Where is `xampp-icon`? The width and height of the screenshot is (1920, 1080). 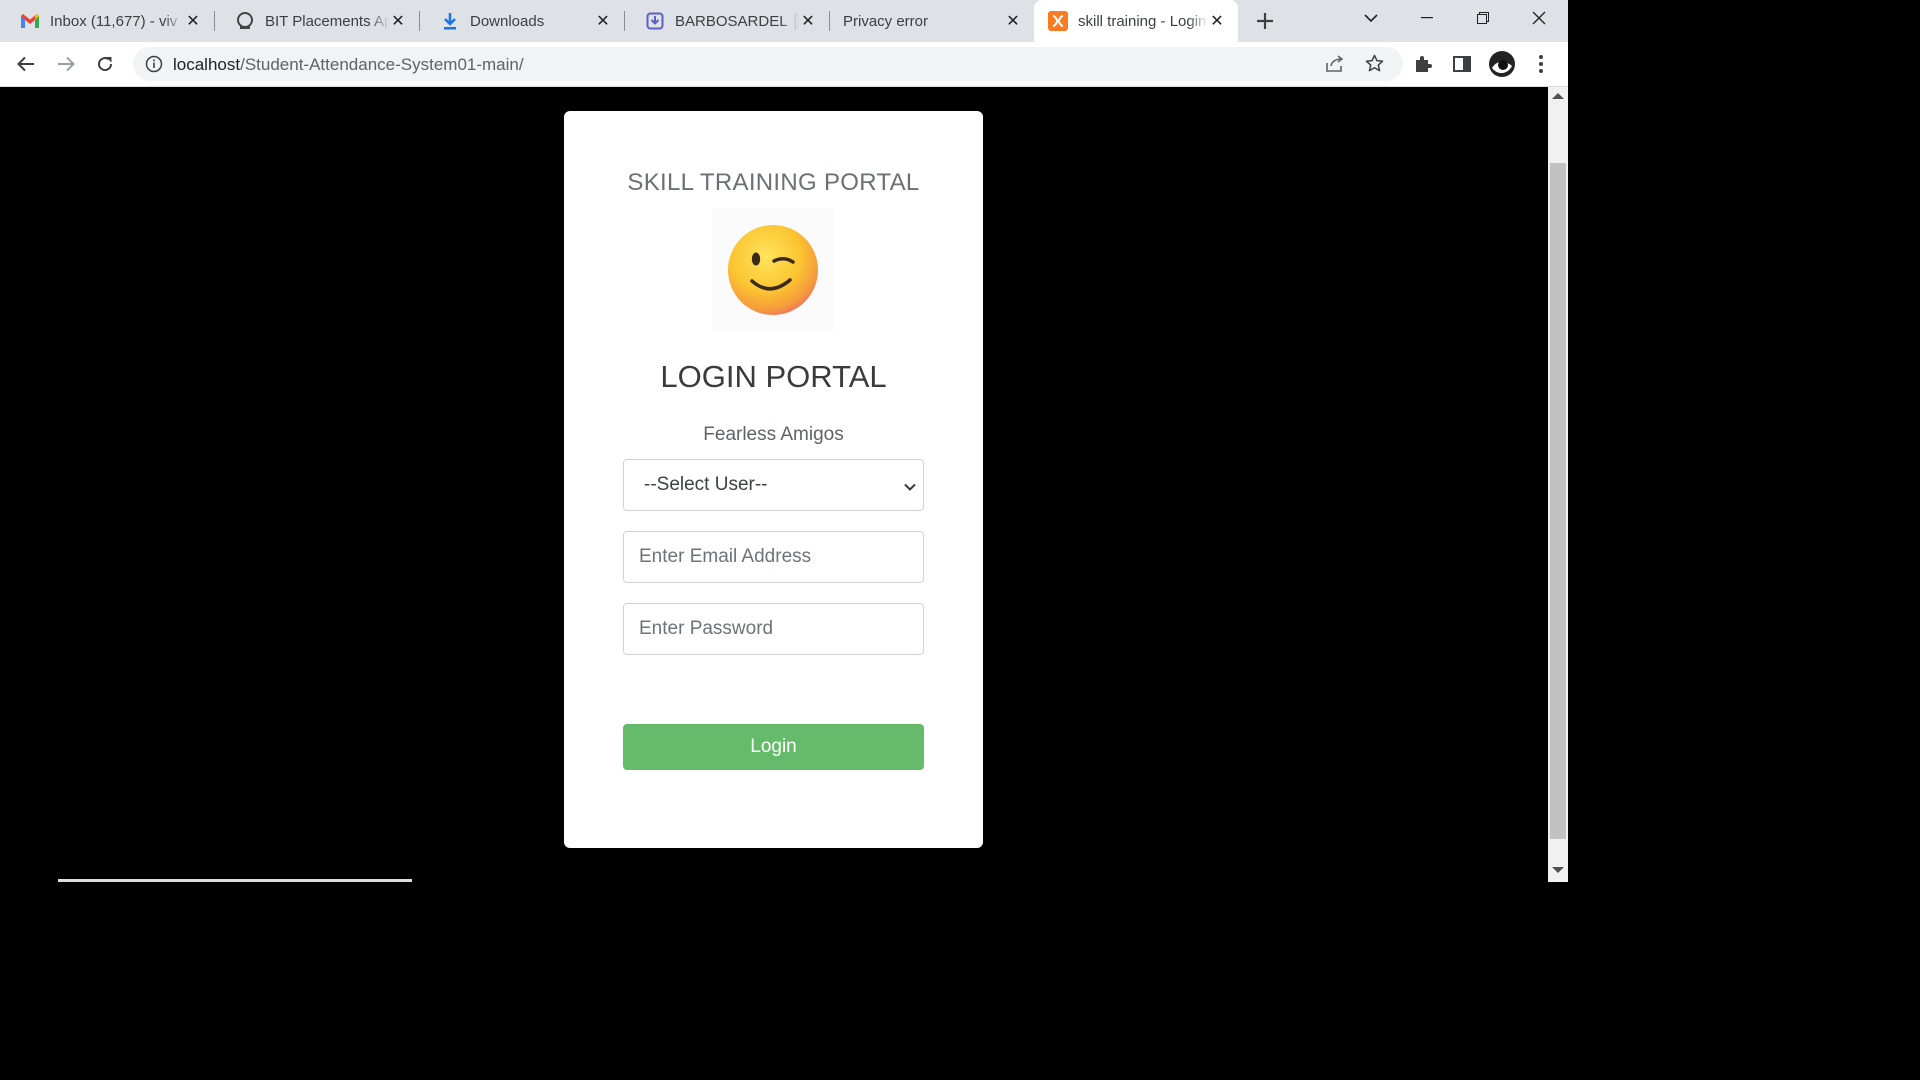 xampp-icon is located at coordinates (1058, 21).